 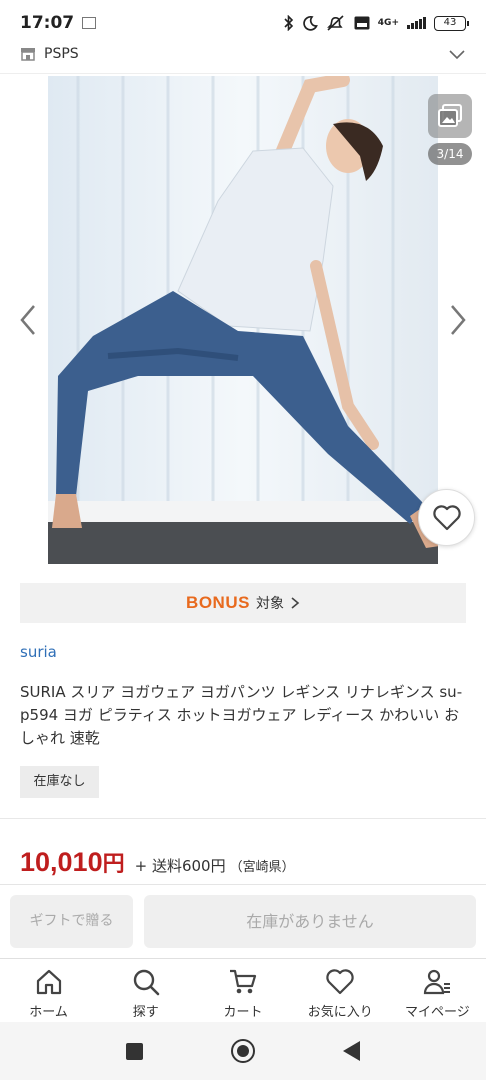 What do you see at coordinates (48, 982) in the screenshot?
I see `home-icon` at bounding box center [48, 982].